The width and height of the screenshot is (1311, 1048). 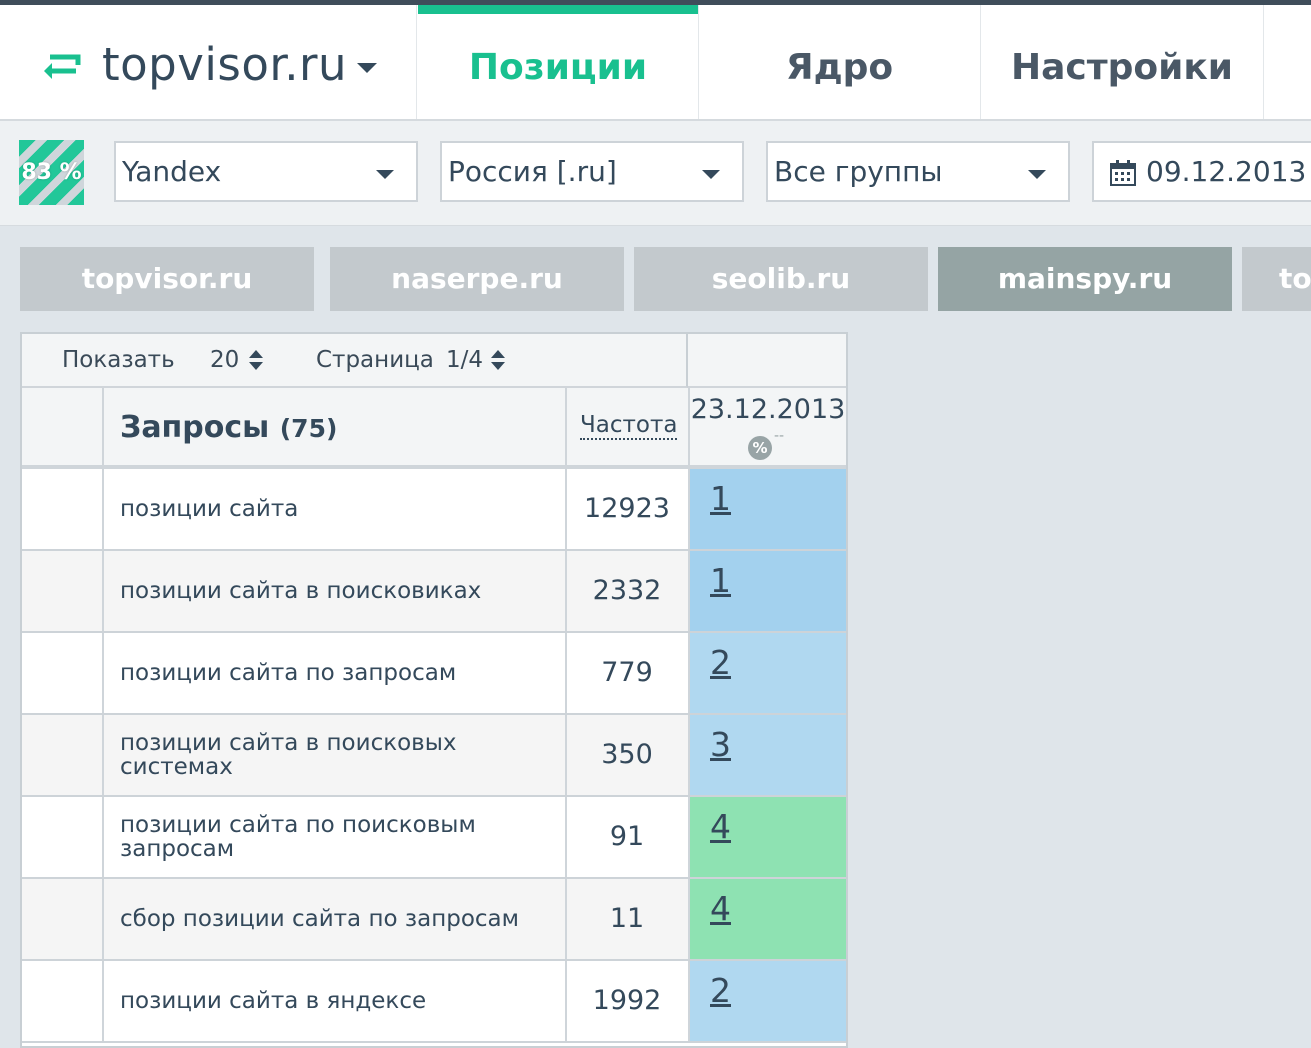 I want to click on table-controls: Показать 20 Страница 1/4, so click(x=355, y=361).